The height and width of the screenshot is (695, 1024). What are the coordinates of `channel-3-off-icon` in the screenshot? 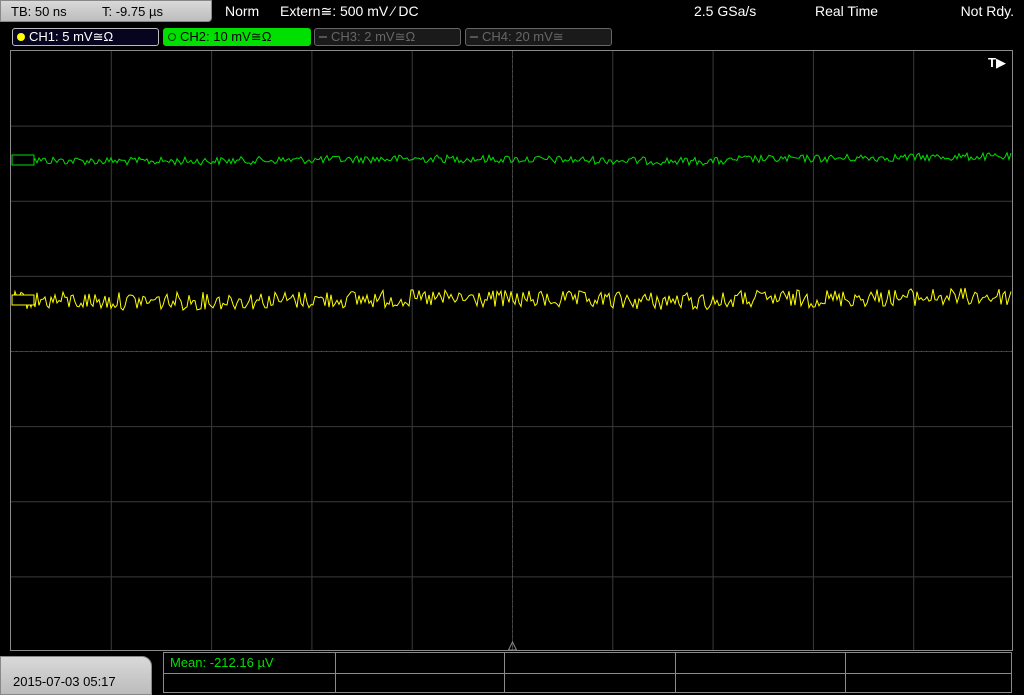 It's located at (323, 37).